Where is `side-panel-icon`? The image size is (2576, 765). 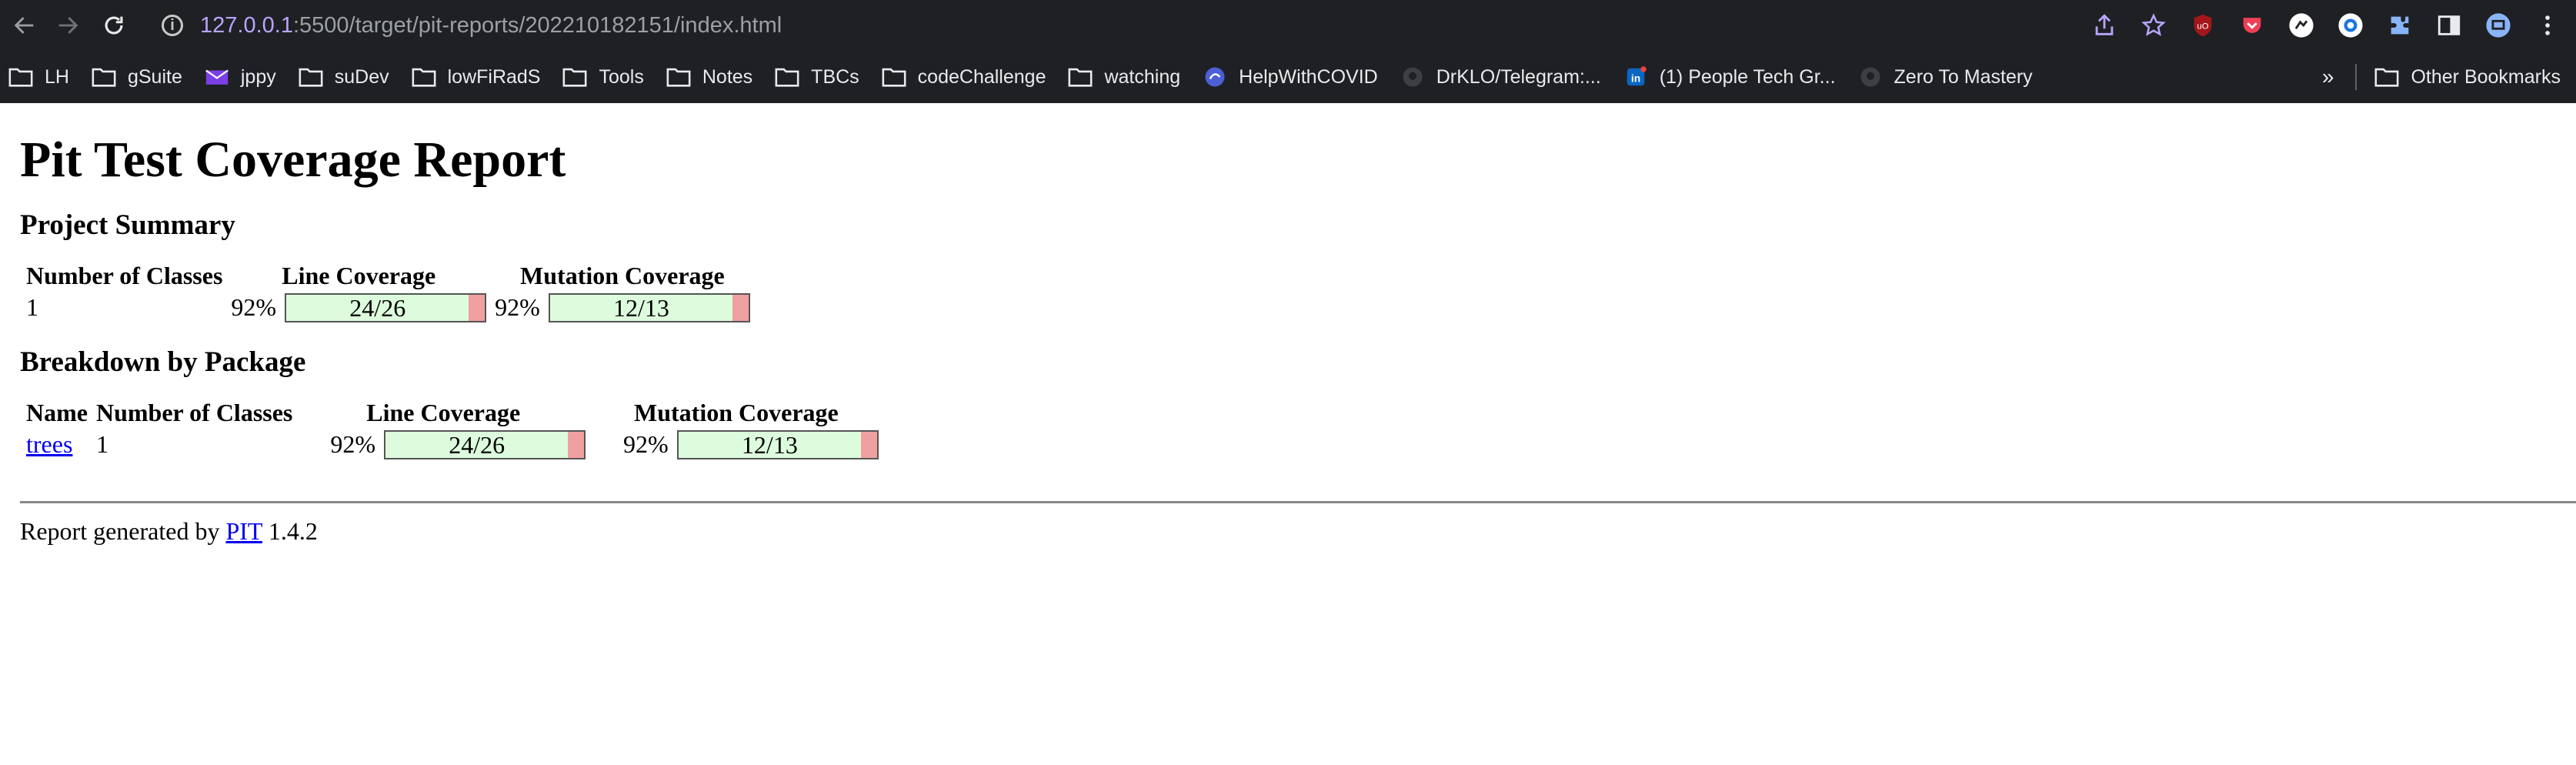 side-panel-icon is located at coordinates (2449, 25).